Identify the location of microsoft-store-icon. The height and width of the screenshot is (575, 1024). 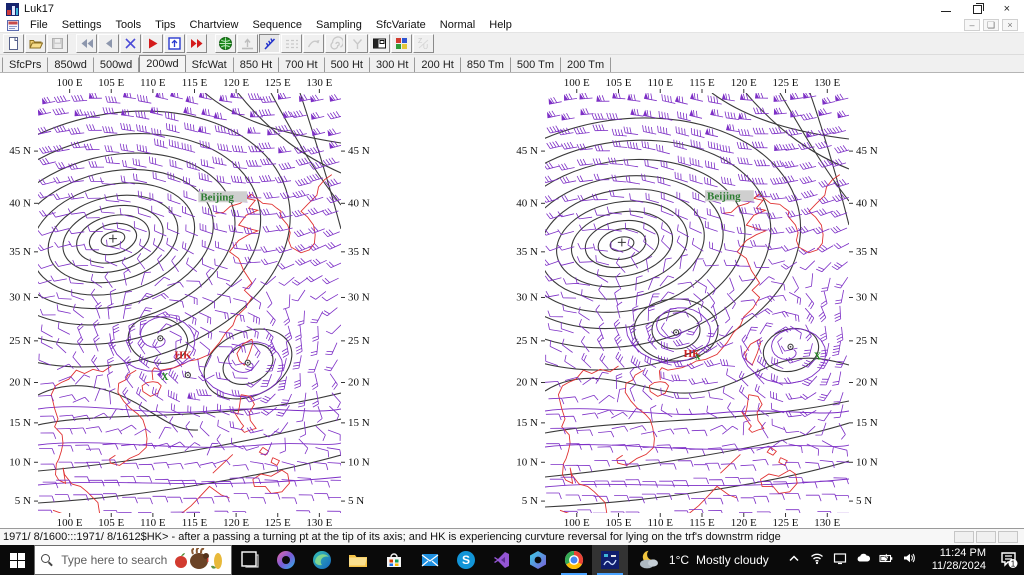
(393, 560).